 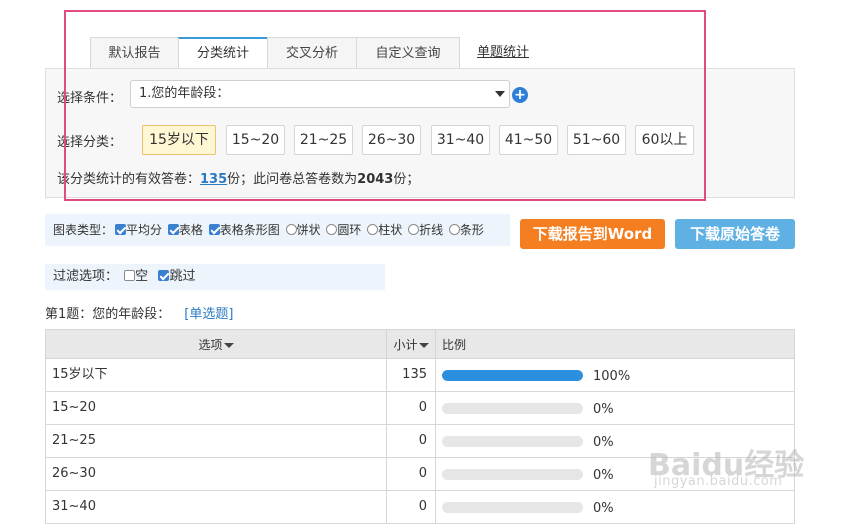 What do you see at coordinates (323, 140) in the screenshot?
I see `category-chip-21-25: 21~25` at bounding box center [323, 140].